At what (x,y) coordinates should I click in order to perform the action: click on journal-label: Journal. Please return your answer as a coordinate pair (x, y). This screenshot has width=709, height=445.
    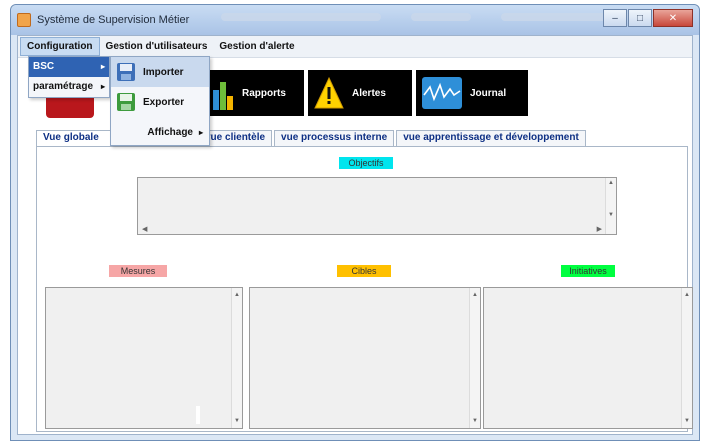
    Looking at the image, I should click on (488, 93).